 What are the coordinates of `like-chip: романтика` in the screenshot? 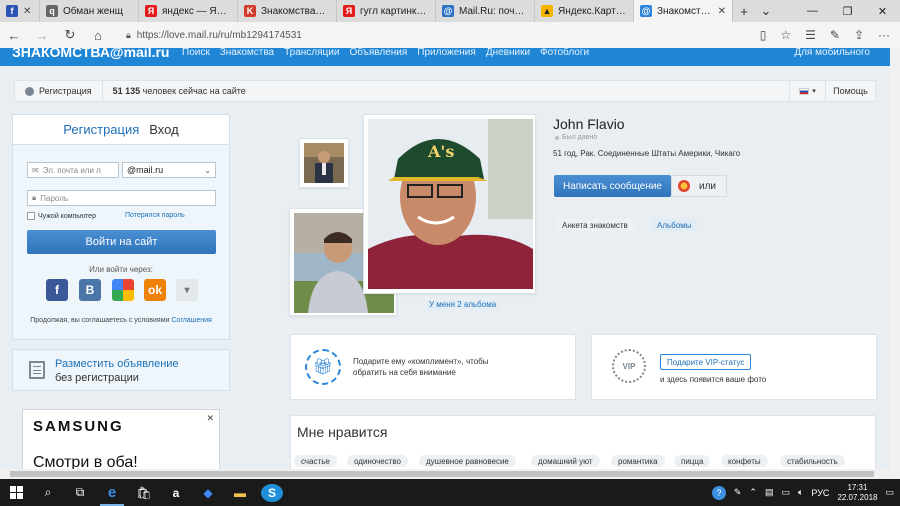 It's located at (638, 461).